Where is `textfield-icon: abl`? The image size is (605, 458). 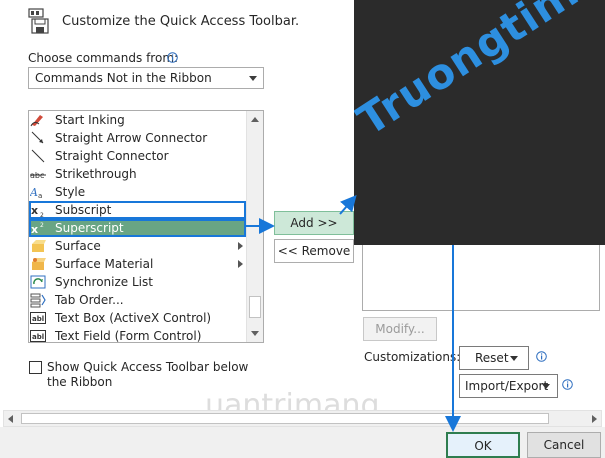 textfield-icon: abl is located at coordinates (38, 335).